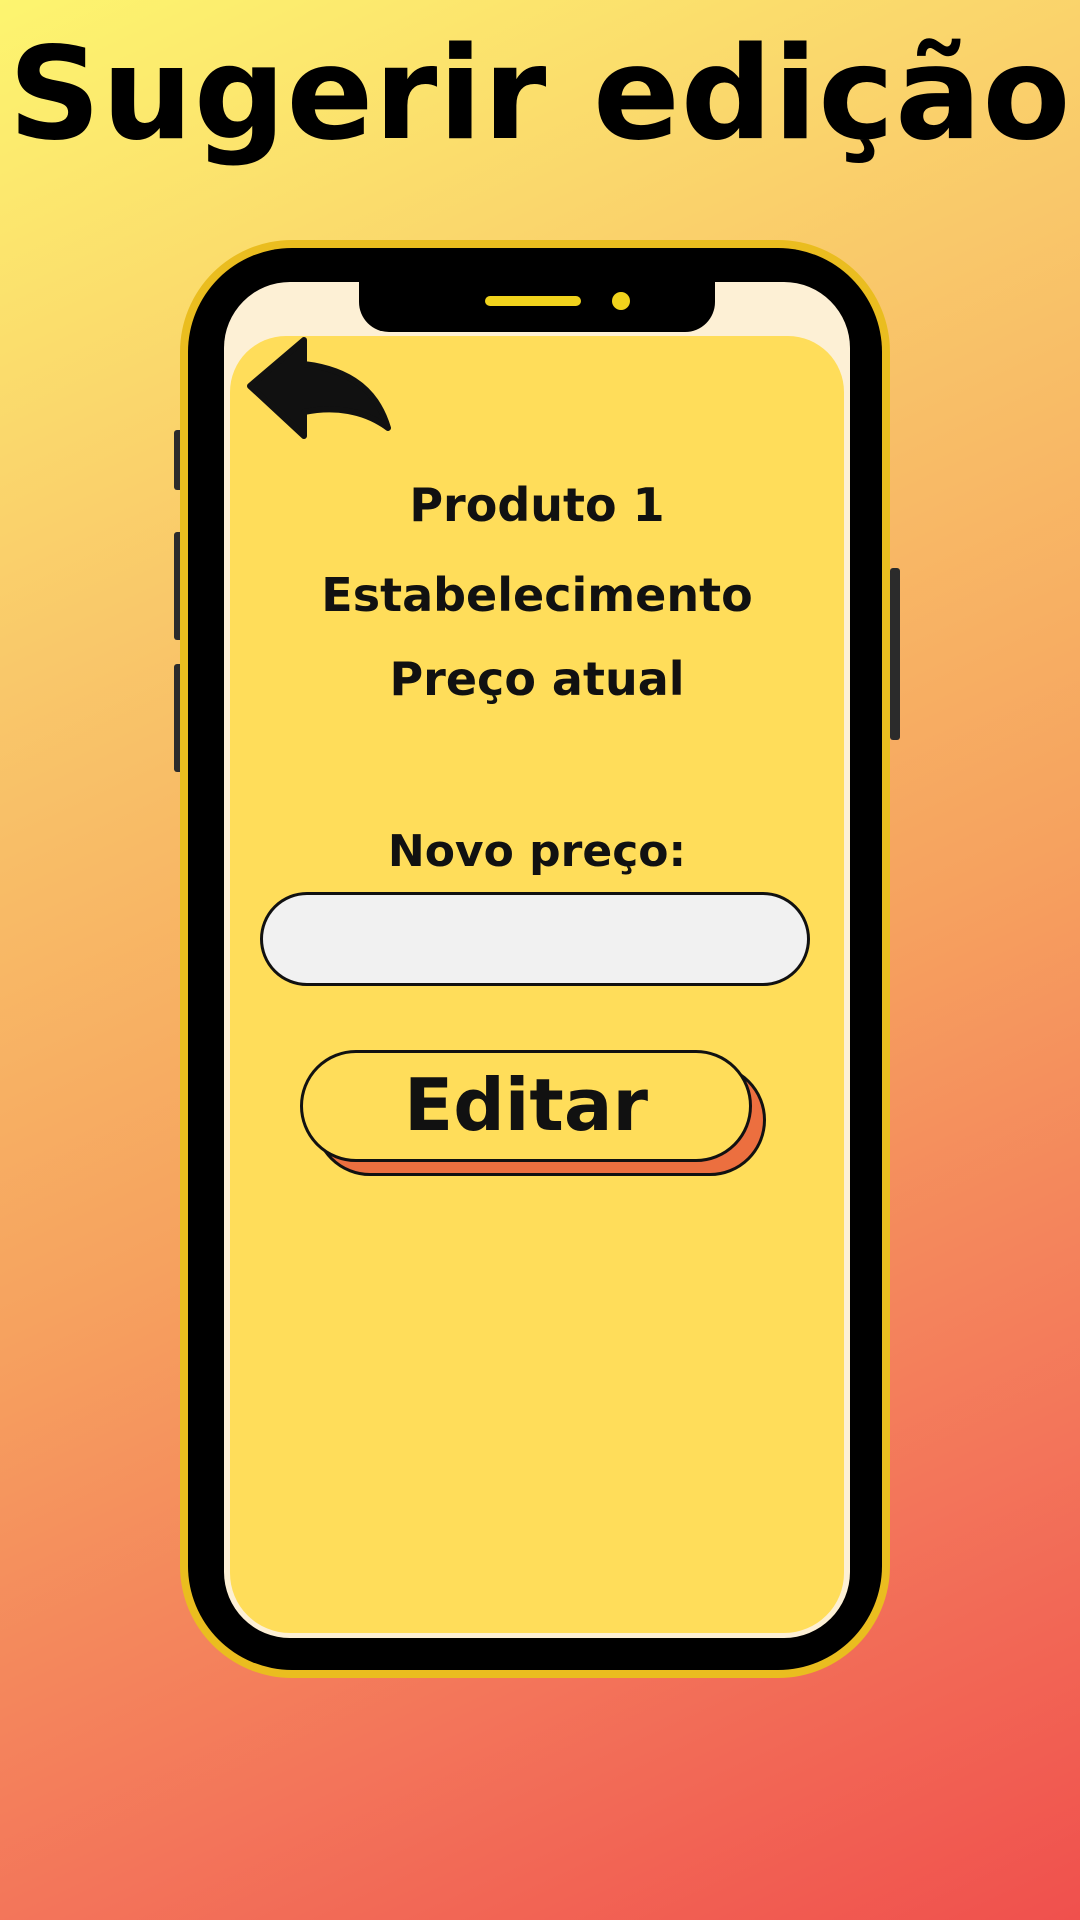 Image resolution: width=1080 pixels, height=1920 pixels. I want to click on front-camera, so click(621, 301).